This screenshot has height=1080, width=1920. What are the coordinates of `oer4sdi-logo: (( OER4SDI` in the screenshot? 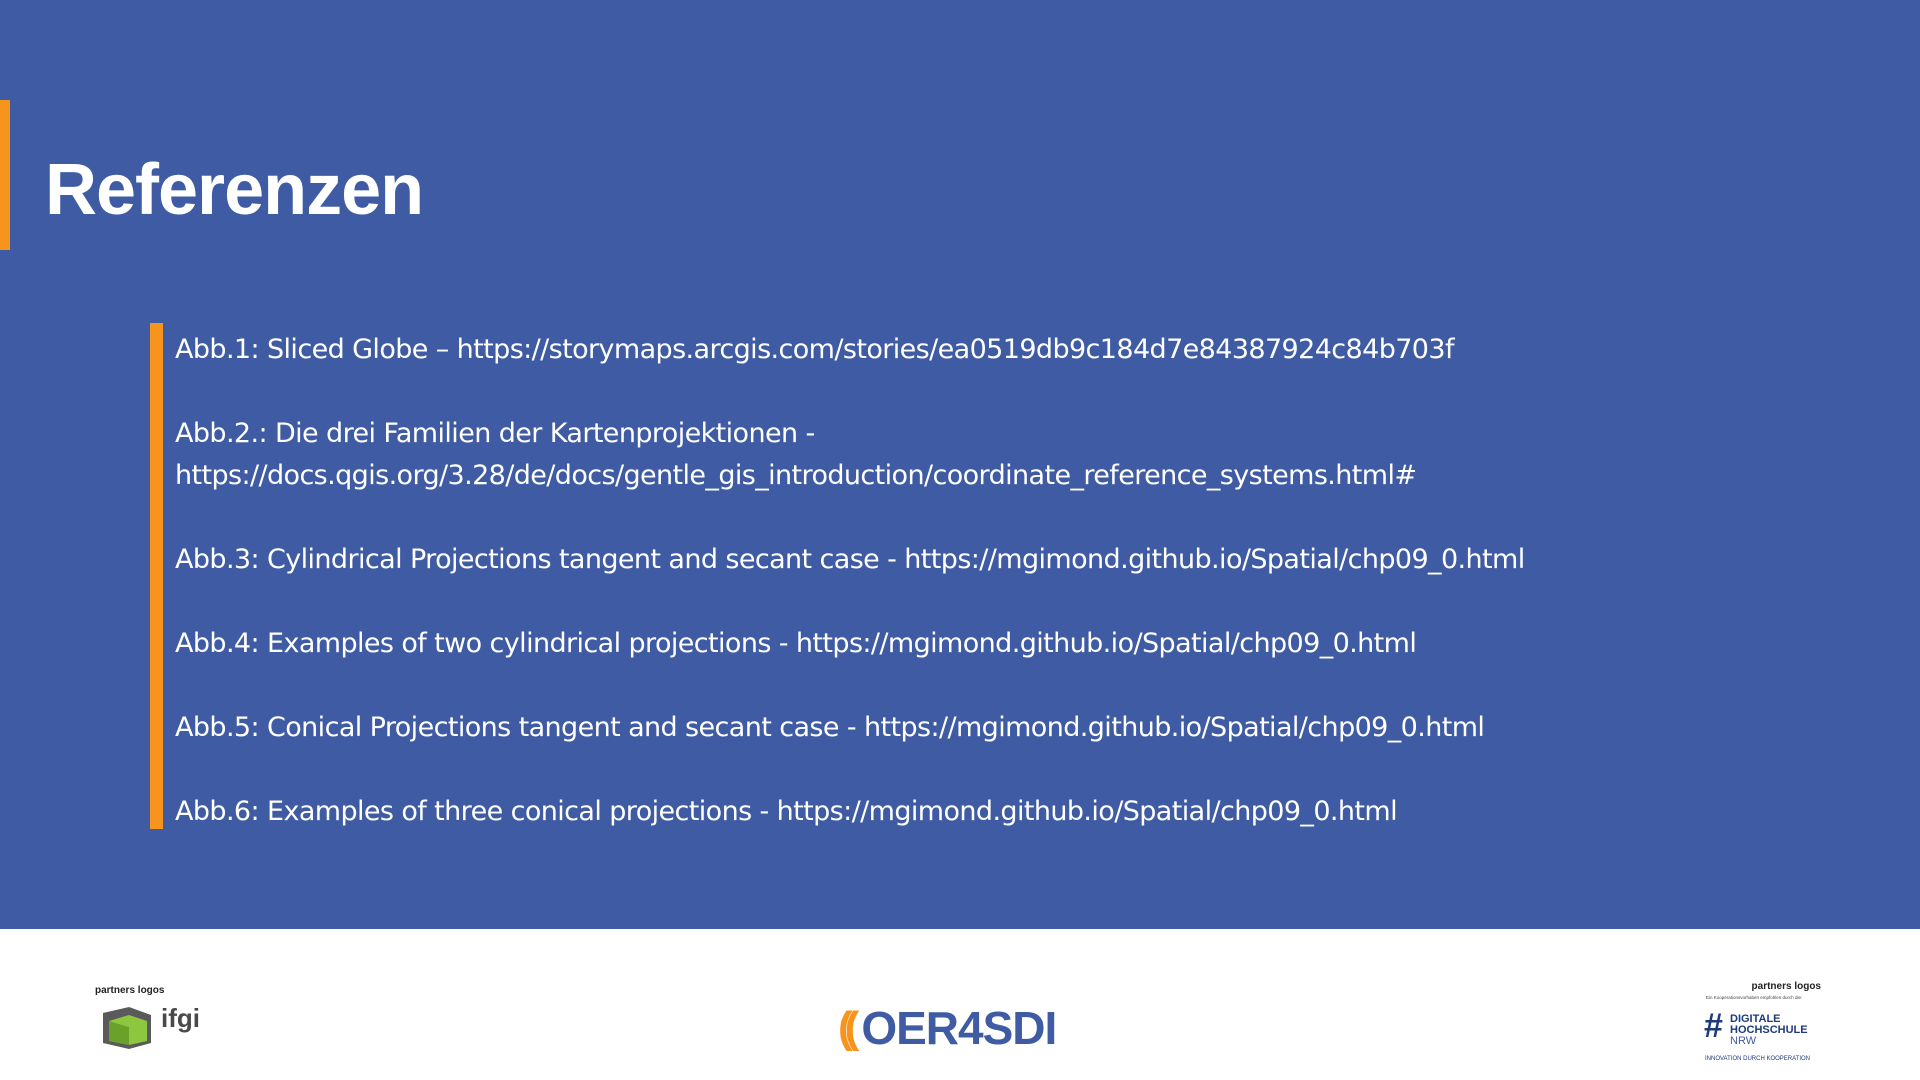 It's located at (947, 1028).